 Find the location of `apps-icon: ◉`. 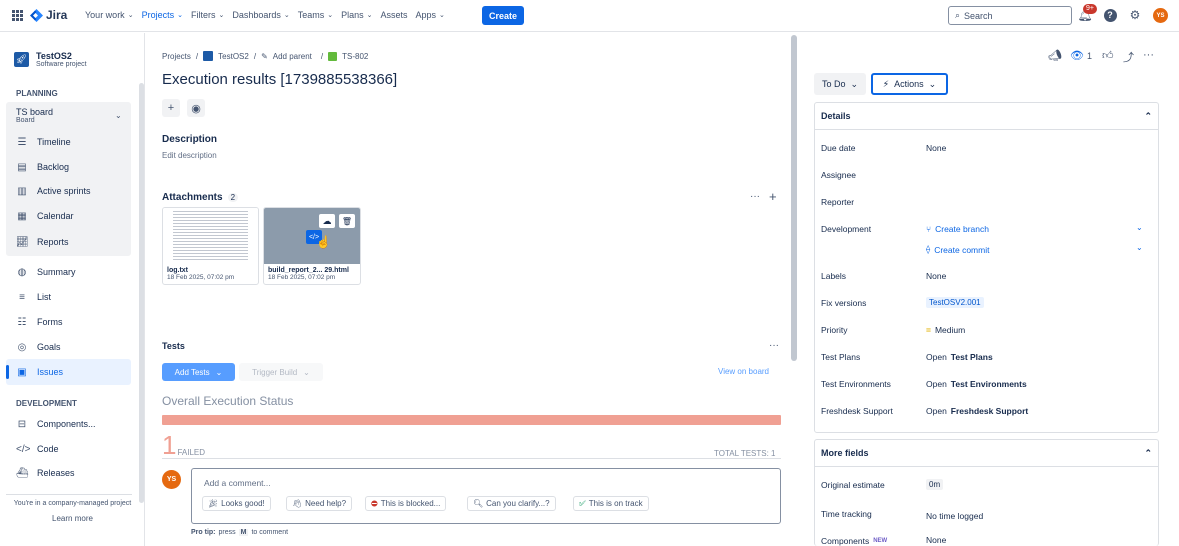

apps-icon: ◉ is located at coordinates (196, 108).